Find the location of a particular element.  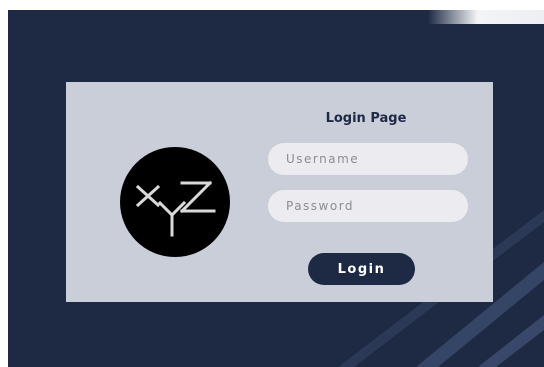

password-input is located at coordinates (368, 206).